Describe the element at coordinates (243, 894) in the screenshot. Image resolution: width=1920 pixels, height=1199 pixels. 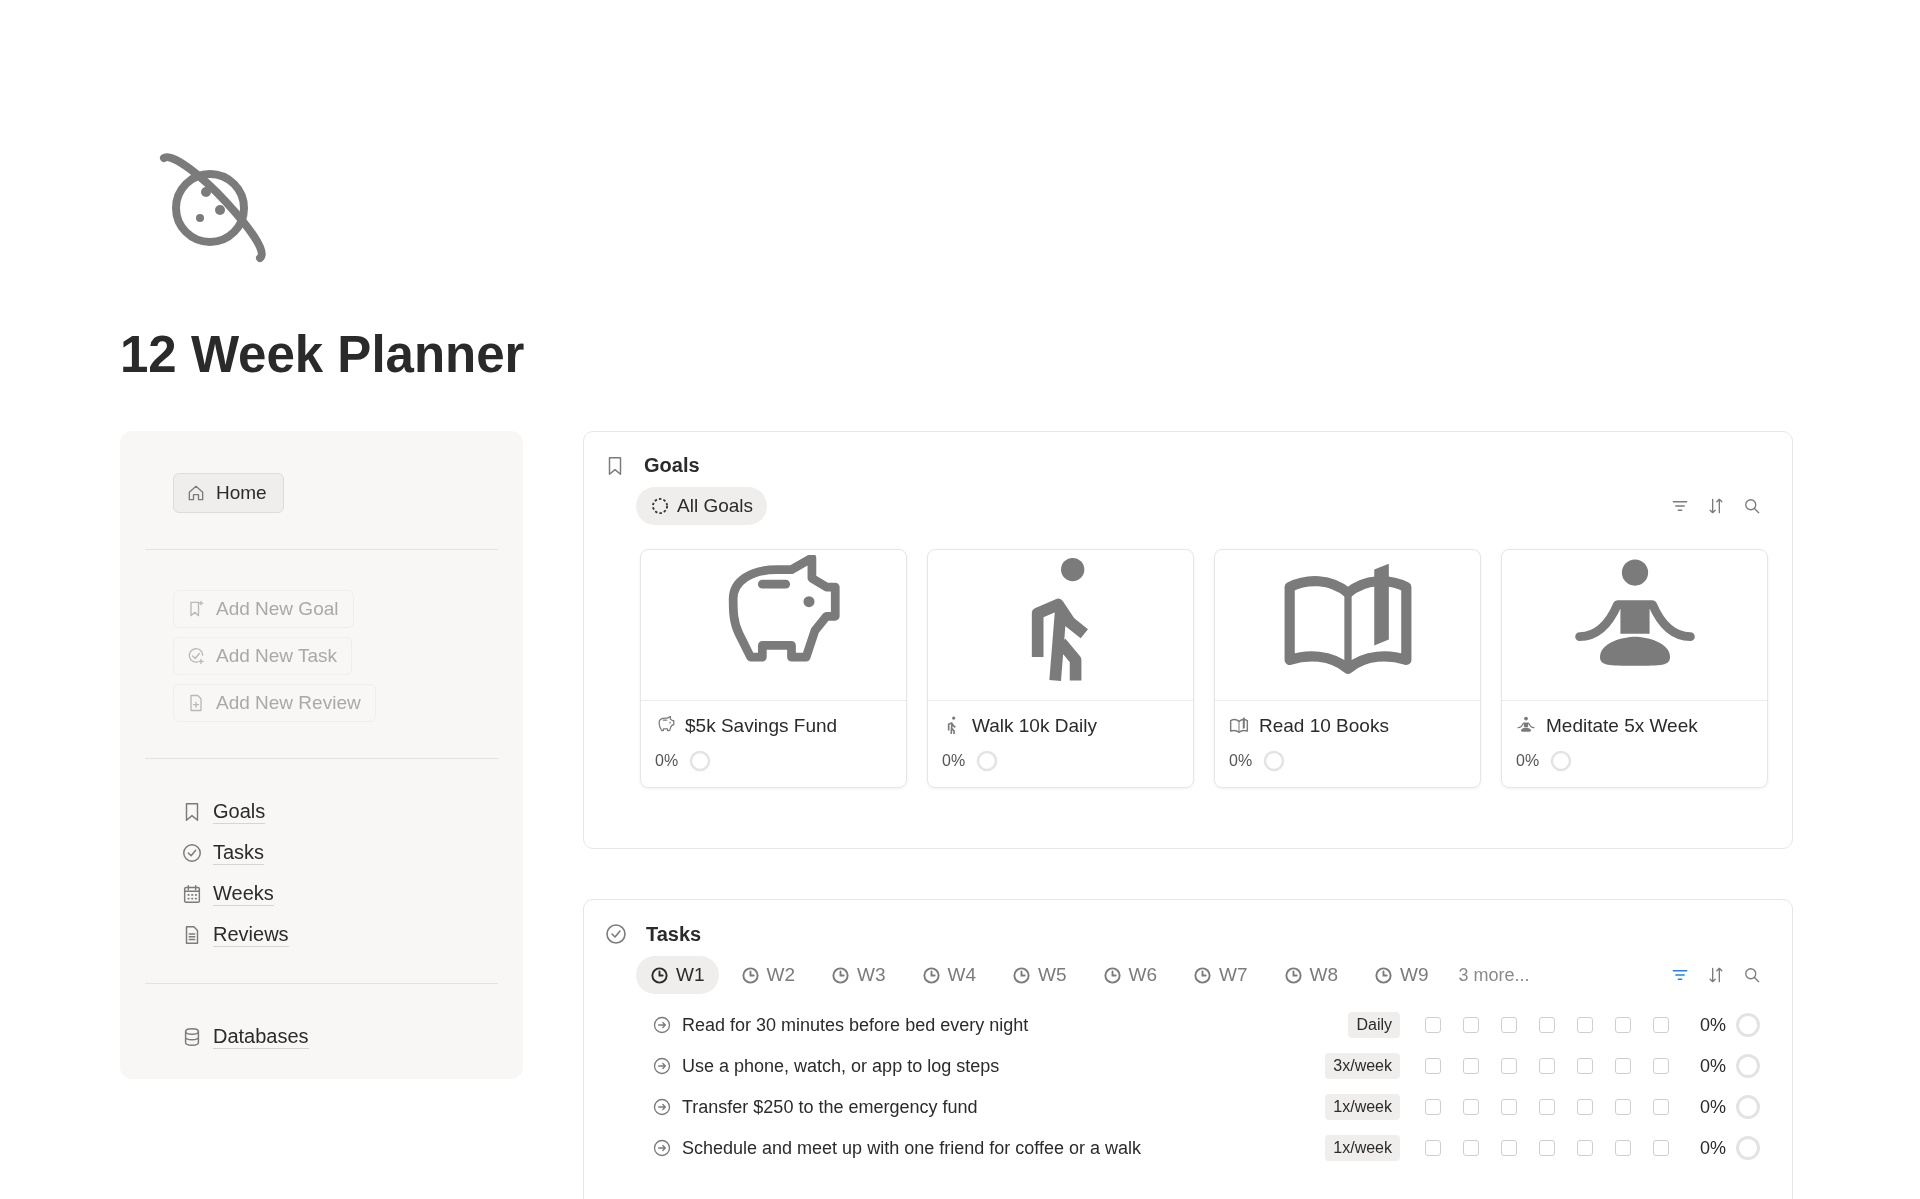
I see `sidebar-link: Weeks` at that location.